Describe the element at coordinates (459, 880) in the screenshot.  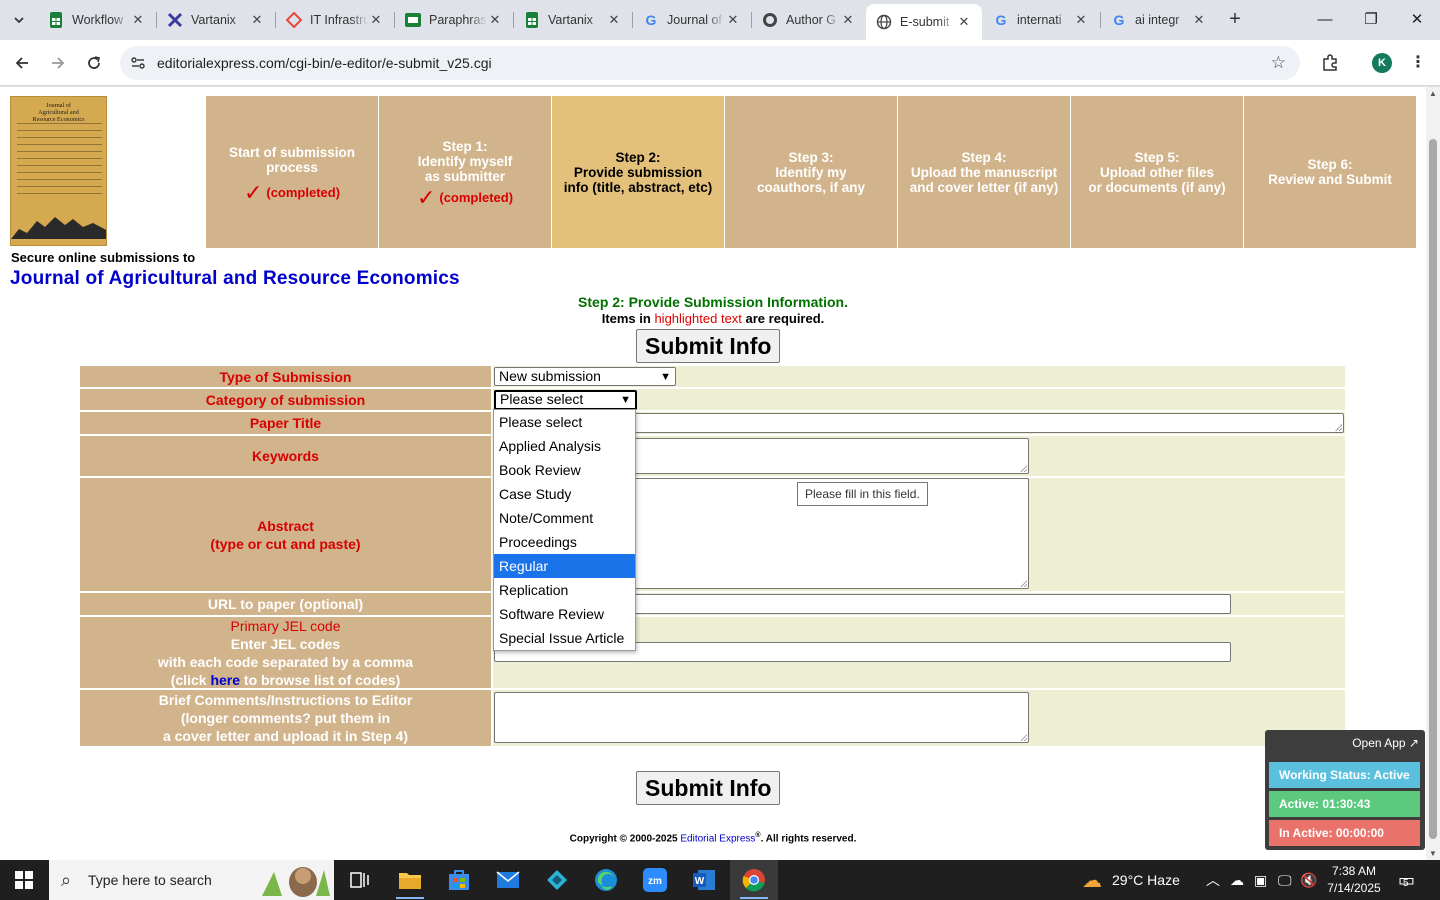
I see `store-button` at that location.